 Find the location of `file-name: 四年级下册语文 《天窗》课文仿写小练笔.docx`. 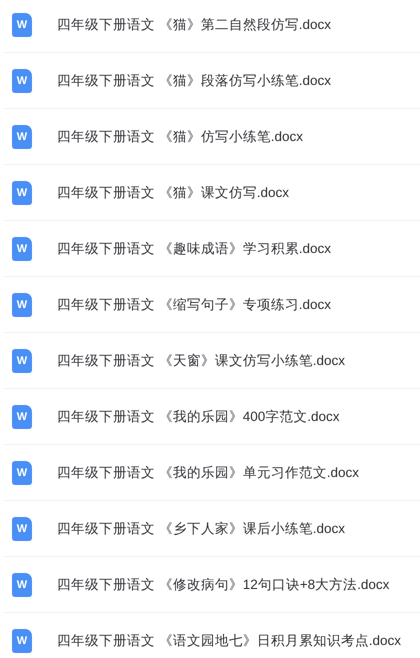

file-name: 四年级下册语文 《天窗》课文仿写小练笔.docx is located at coordinates (201, 361).